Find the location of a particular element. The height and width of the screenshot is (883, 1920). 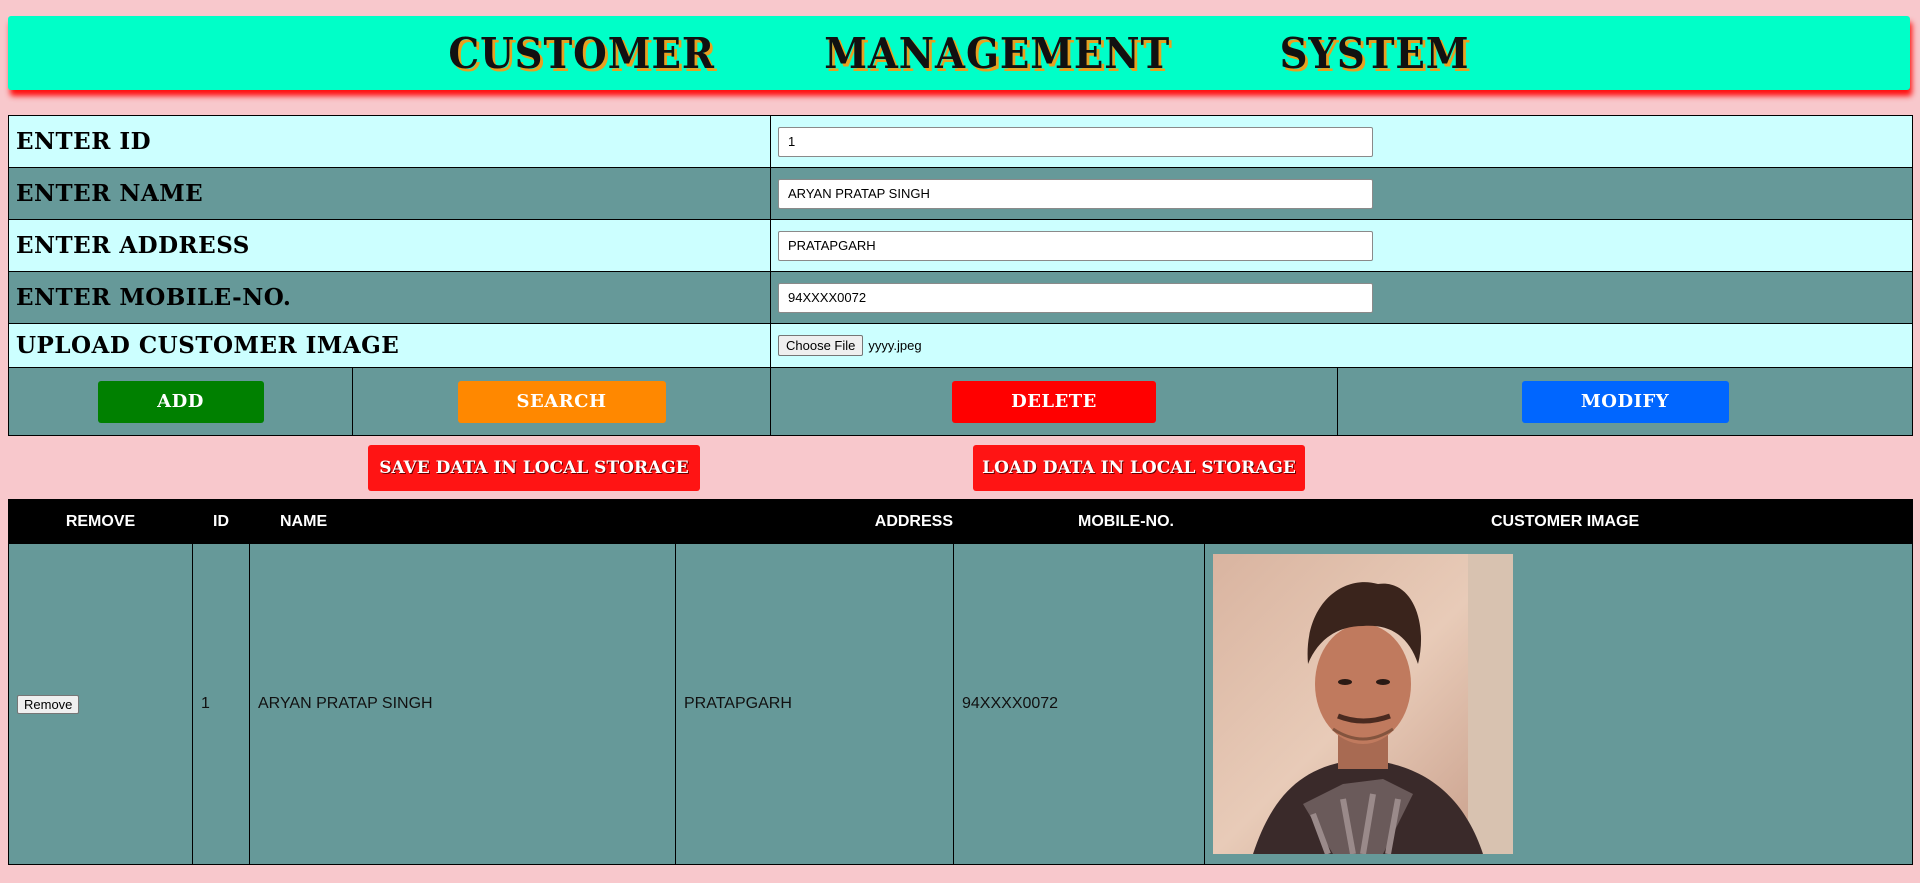

mobile-label: ENTER MOBILE-NO. is located at coordinates (154, 297).